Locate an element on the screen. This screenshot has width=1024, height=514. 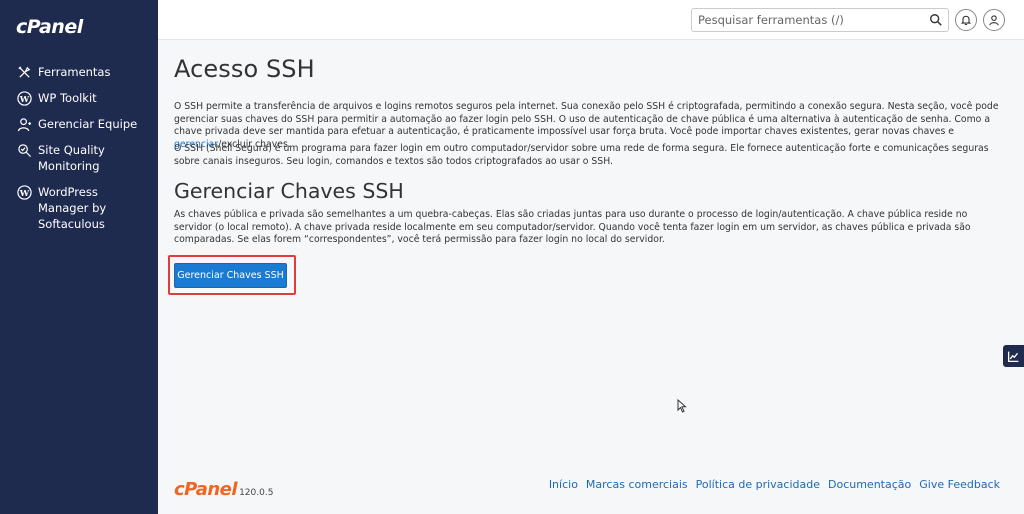
footer-link-inicio: Início is located at coordinates (563, 484).